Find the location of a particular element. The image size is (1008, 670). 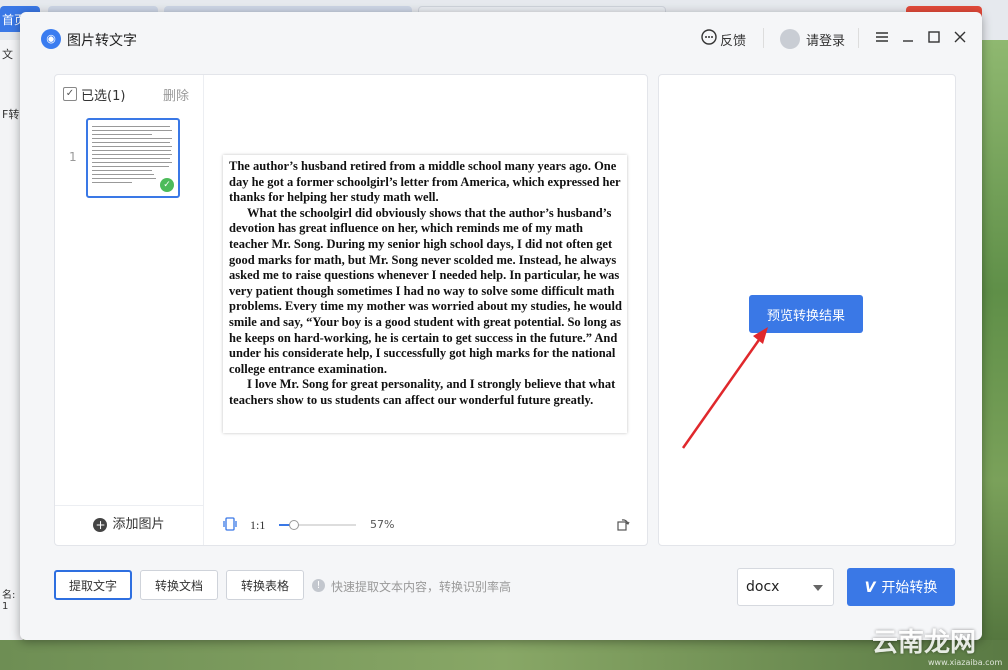

login-button: 请登录 is located at coordinates (825, 39).